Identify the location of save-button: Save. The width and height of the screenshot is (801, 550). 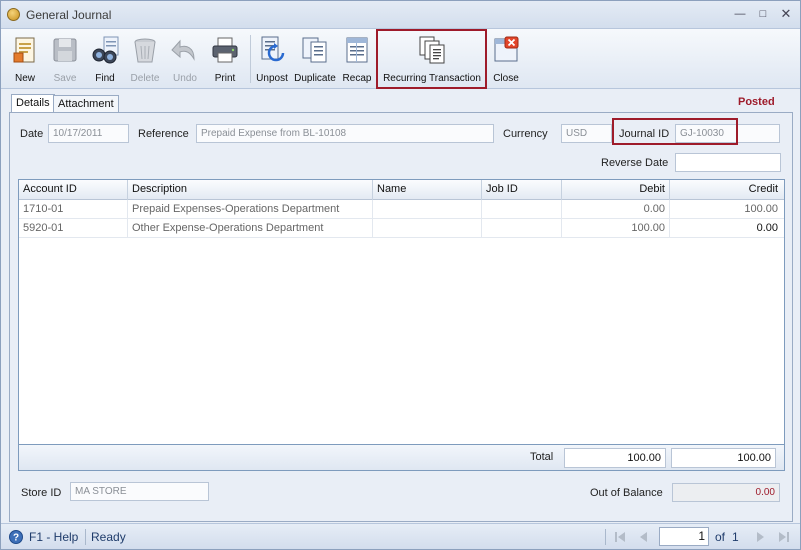
(65, 59).